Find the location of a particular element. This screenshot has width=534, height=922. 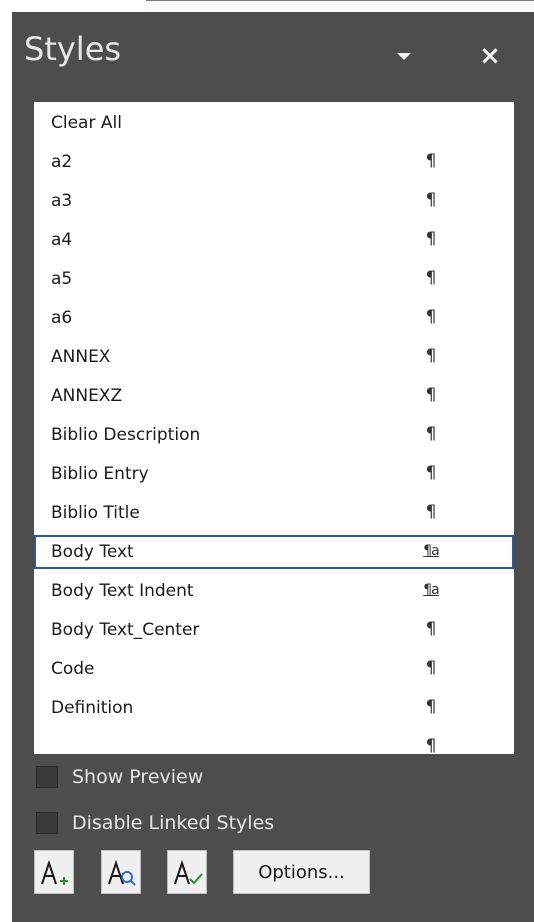

style-name: Body Text Indent is located at coordinates (122, 591).